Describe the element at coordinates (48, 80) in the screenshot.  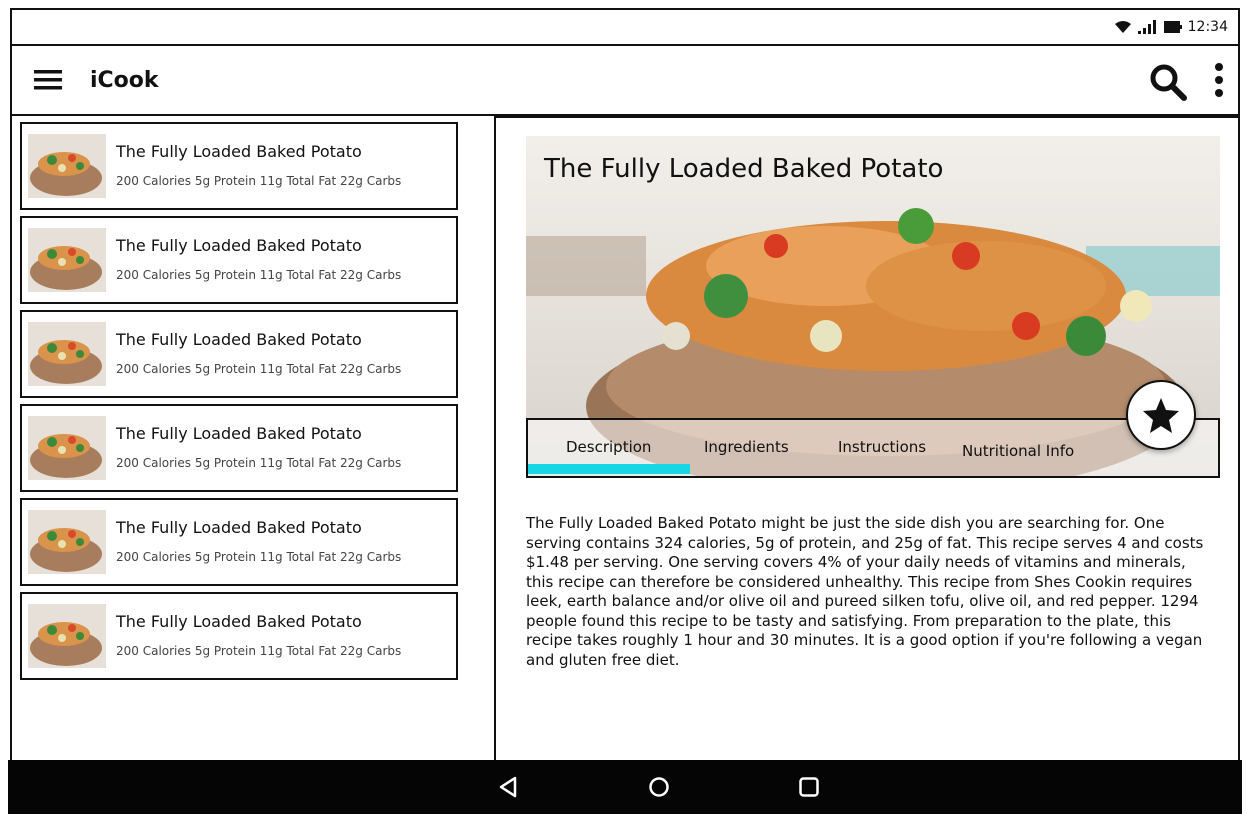
I see `menu-icon` at that location.